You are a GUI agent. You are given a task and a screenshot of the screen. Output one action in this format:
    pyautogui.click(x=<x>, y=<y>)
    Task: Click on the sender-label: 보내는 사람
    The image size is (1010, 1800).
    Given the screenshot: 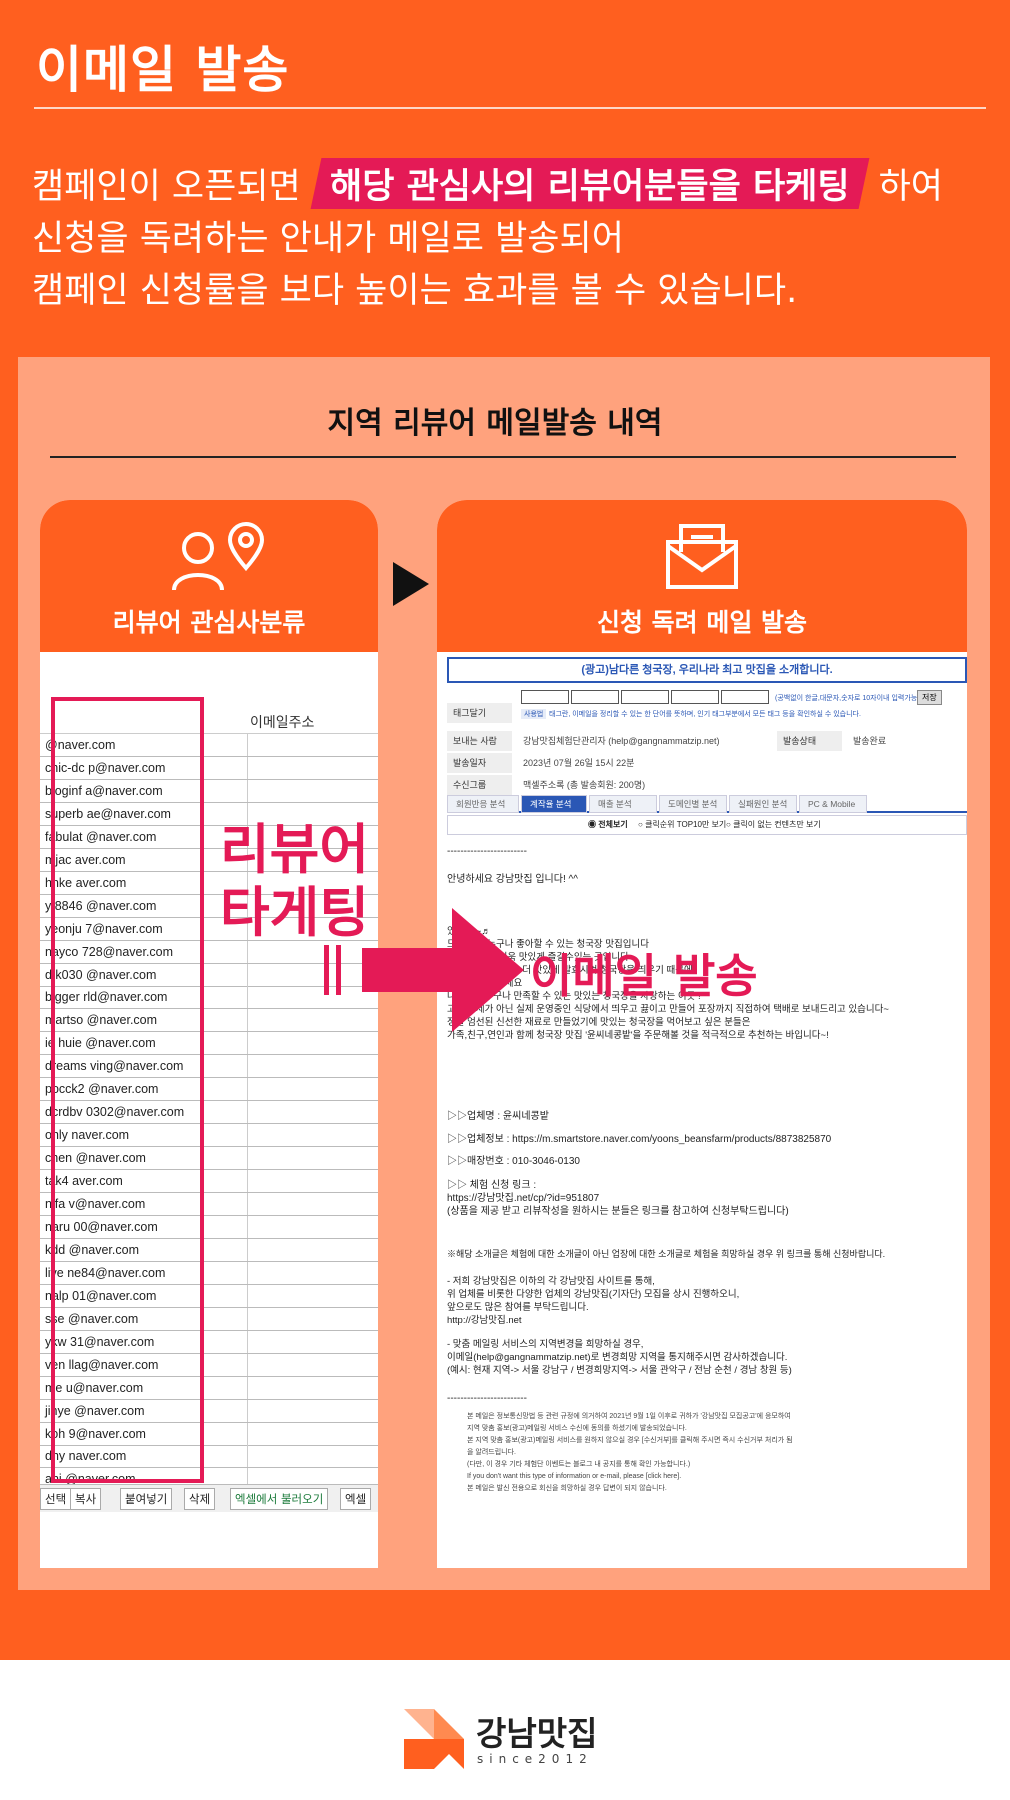 What is the action you would take?
    pyautogui.click(x=479, y=741)
    